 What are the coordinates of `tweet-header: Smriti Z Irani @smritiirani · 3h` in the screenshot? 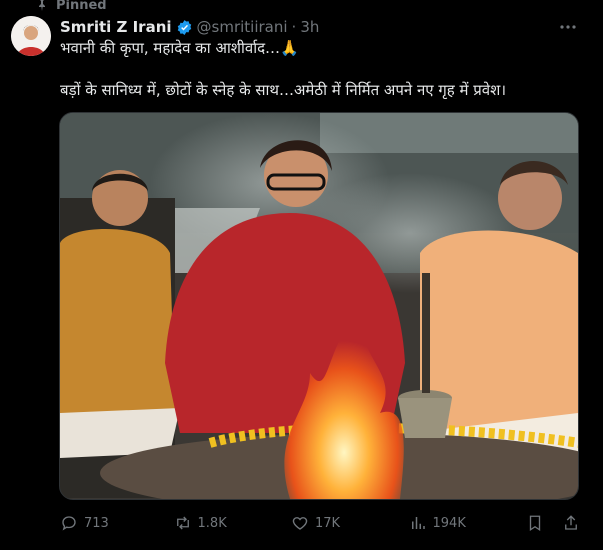 It's located at (189, 27).